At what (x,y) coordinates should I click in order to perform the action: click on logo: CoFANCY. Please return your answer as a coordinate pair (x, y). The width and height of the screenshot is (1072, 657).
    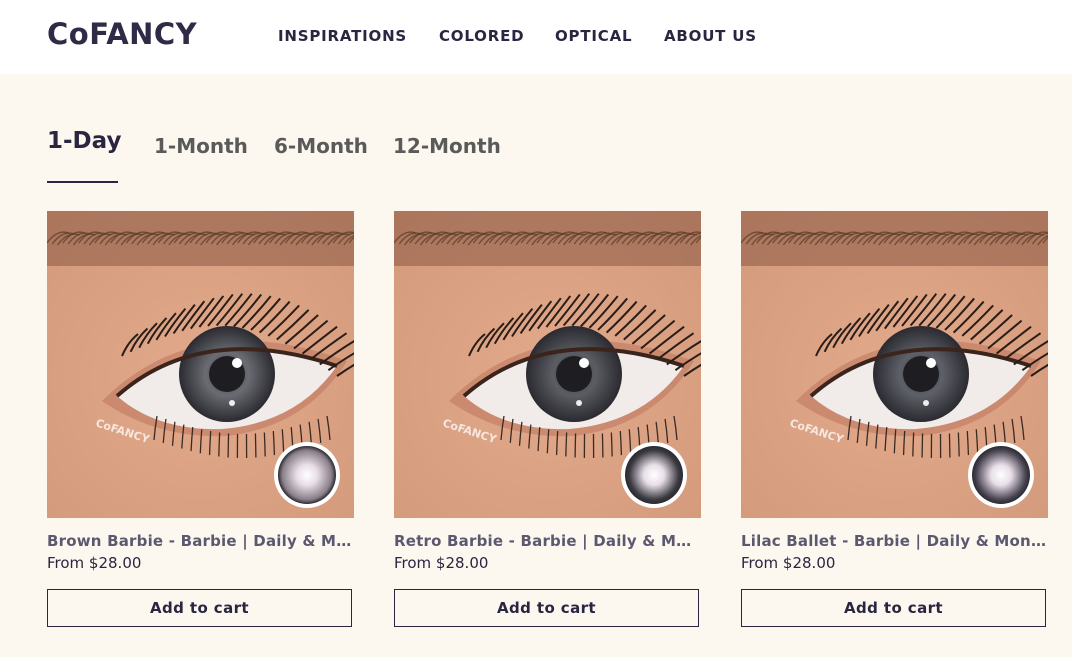
    Looking at the image, I should click on (122, 34).